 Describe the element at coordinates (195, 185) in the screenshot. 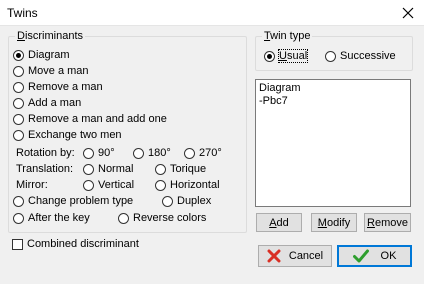

I see `radio-label: Horizontal` at that location.